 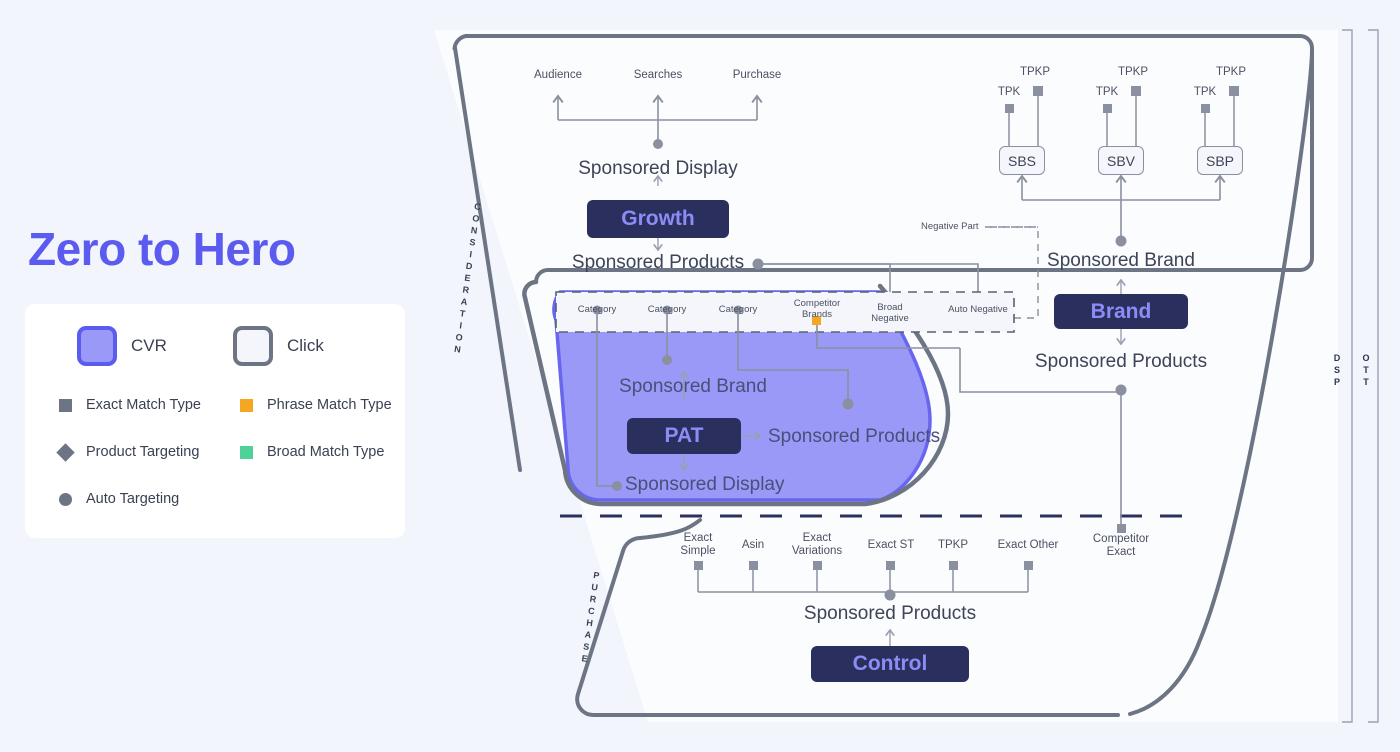 What do you see at coordinates (1009, 92) in the screenshot?
I see `label-tpk-sbs: TPK` at bounding box center [1009, 92].